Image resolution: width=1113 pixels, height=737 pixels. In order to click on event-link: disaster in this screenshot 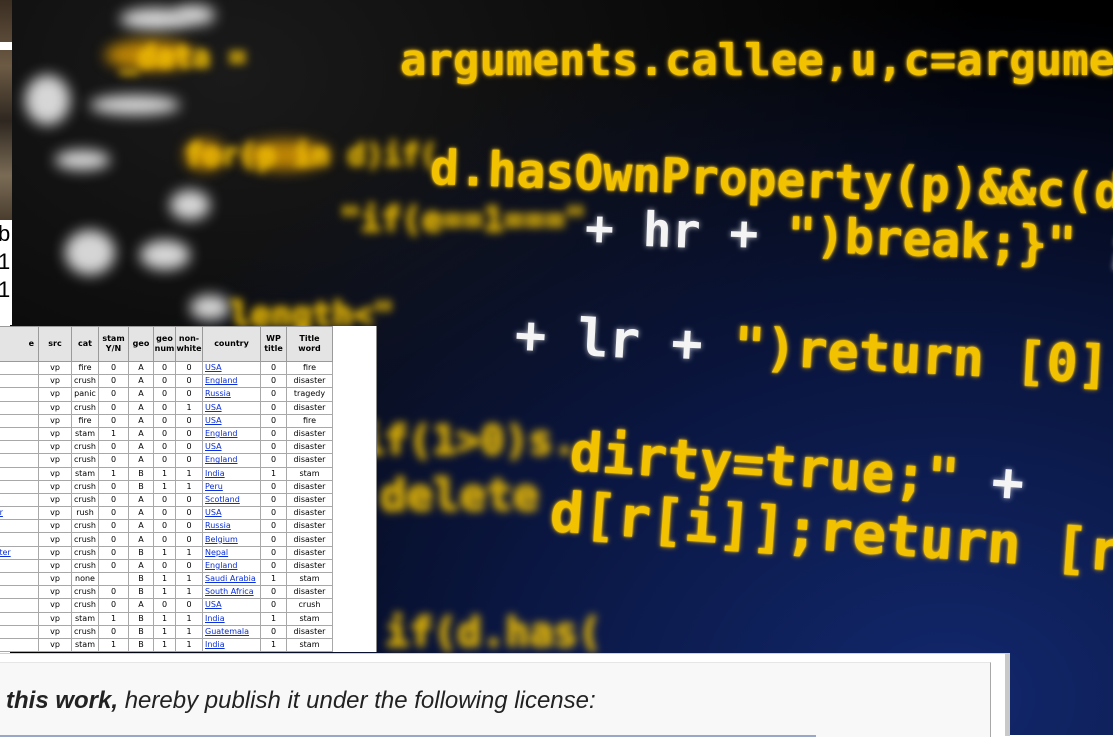, I will do `click(19, 513)`.